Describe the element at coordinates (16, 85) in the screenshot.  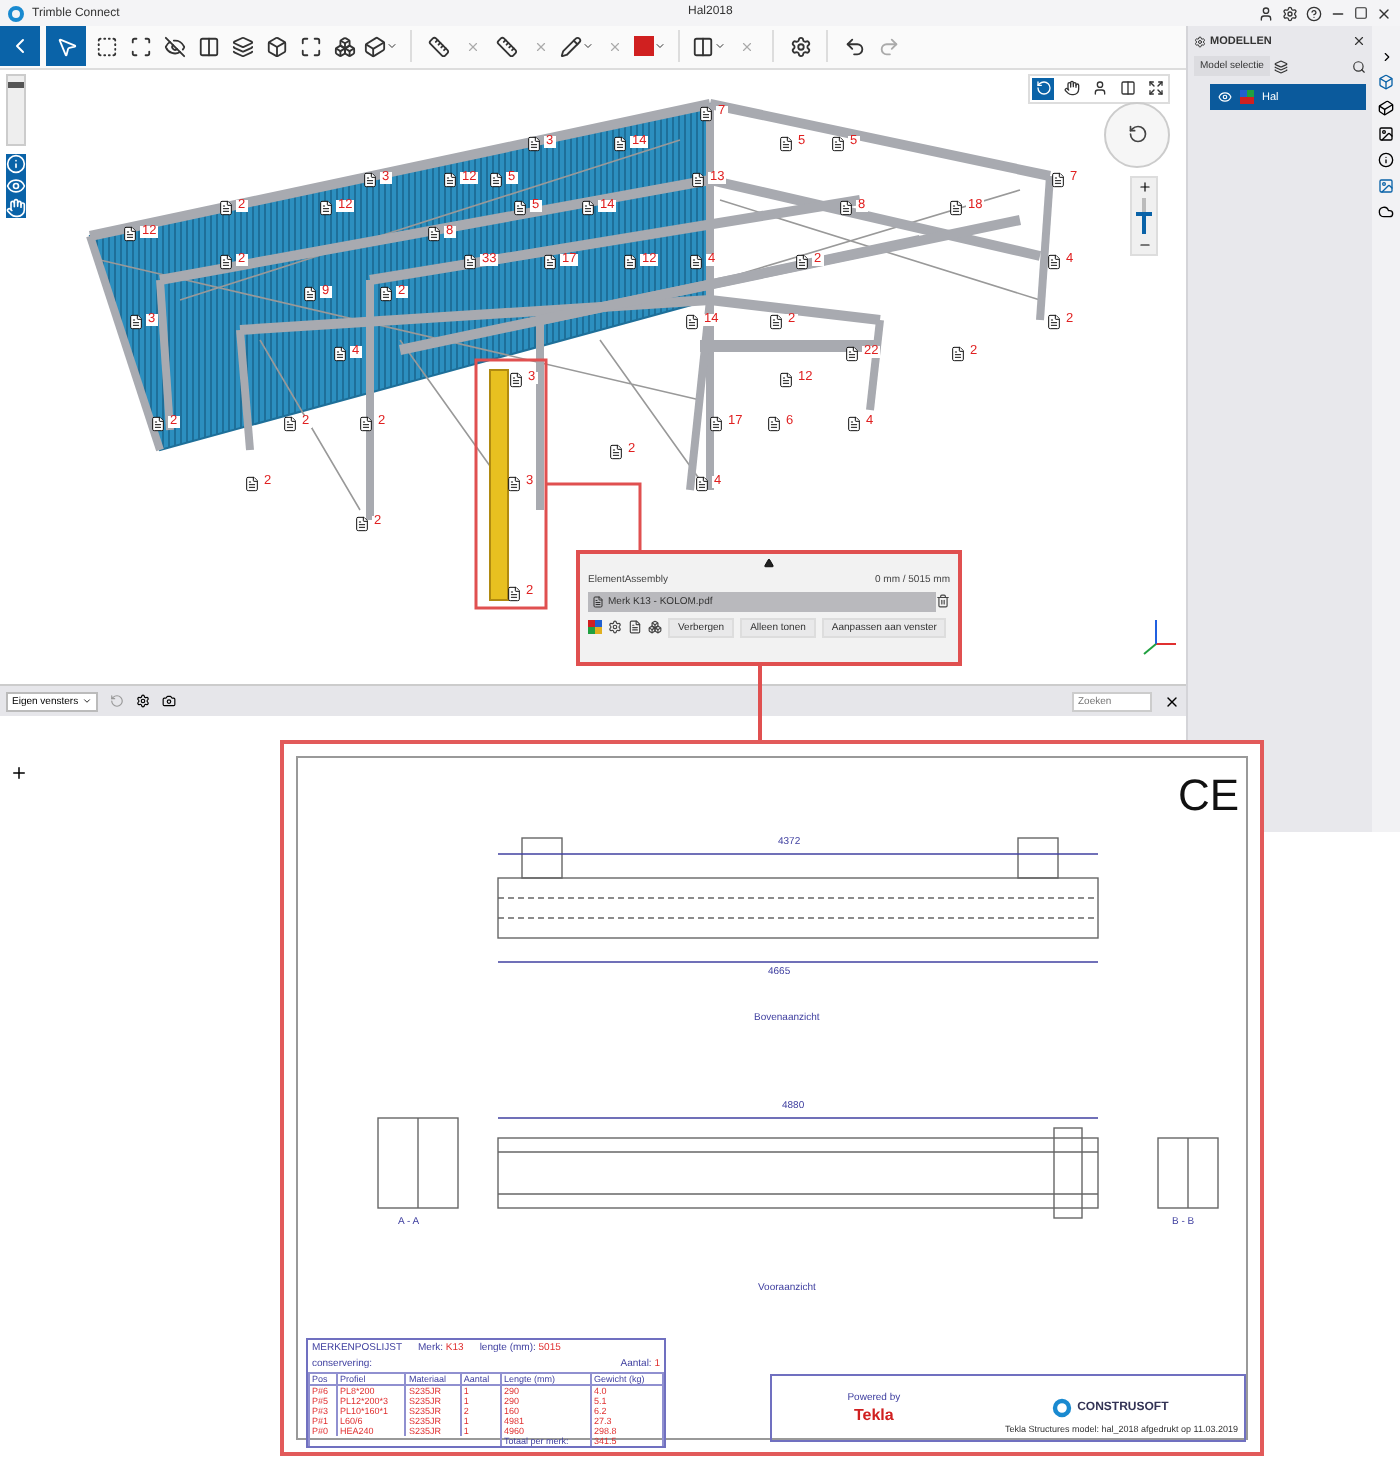
I see `slider-thumb` at that location.